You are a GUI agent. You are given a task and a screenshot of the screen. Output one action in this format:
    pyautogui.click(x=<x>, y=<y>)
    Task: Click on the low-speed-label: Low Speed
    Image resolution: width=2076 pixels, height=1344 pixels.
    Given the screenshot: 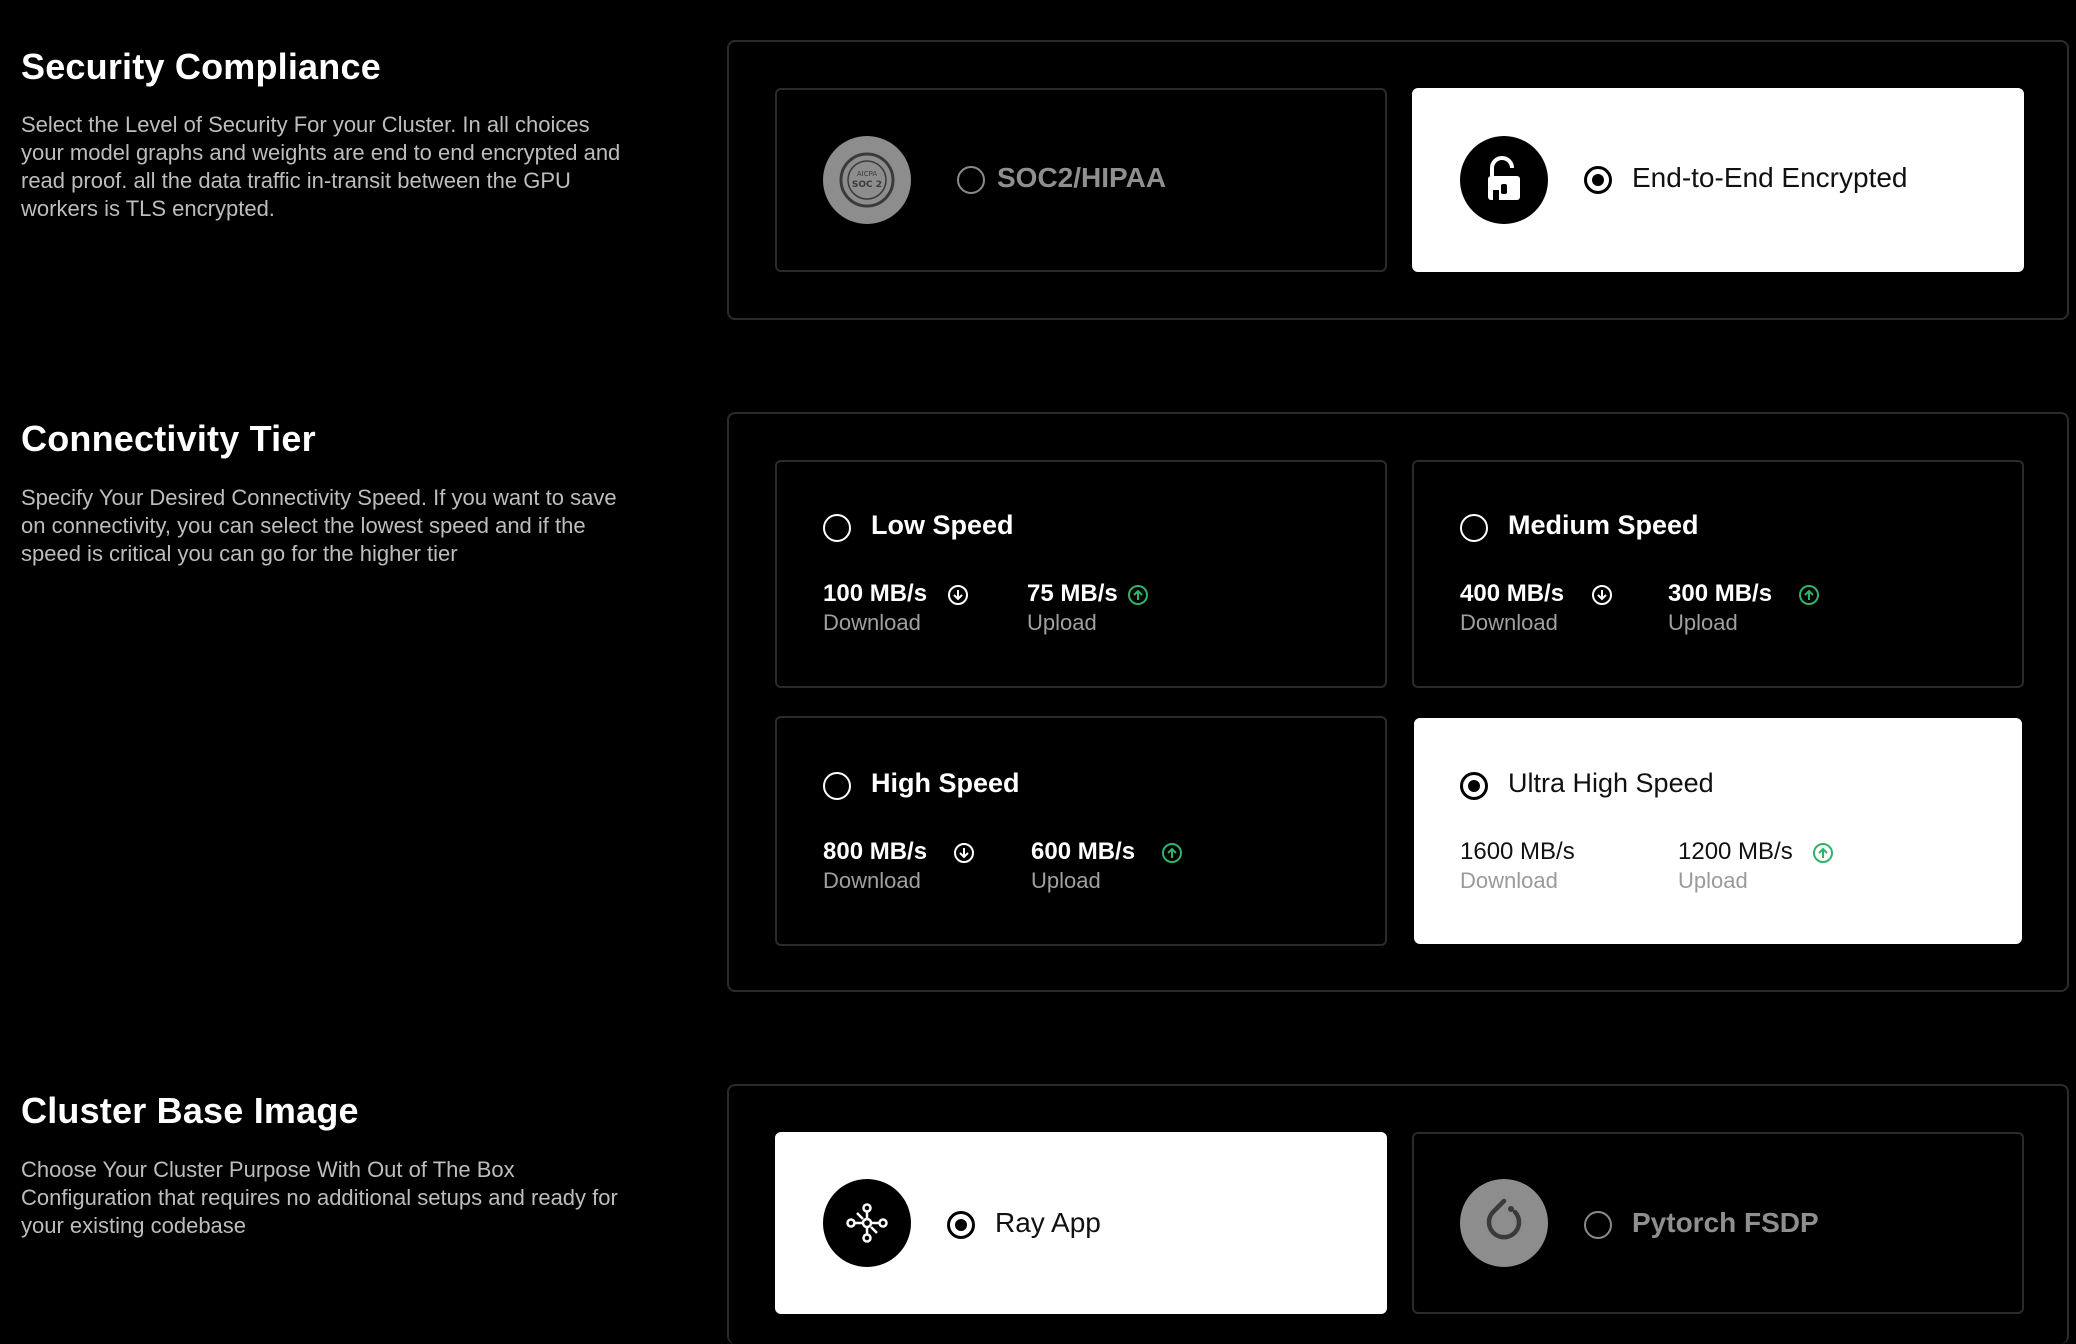 What is the action you would take?
    pyautogui.click(x=942, y=525)
    